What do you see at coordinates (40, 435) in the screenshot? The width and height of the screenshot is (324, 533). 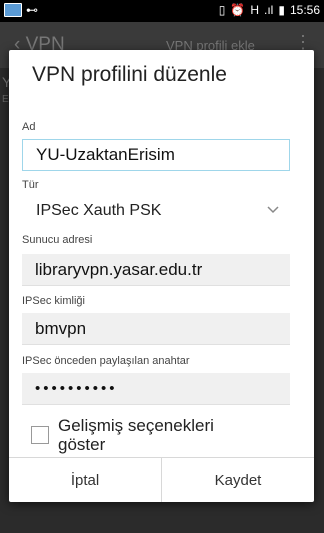 I see `advanced-options-checkbox` at bounding box center [40, 435].